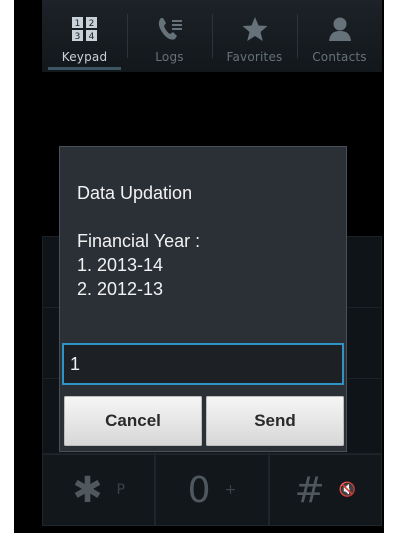 This screenshot has height=533, width=398. I want to click on dialpad-bottom-row: ✱ P 0 + # 🔇, so click(212, 490).